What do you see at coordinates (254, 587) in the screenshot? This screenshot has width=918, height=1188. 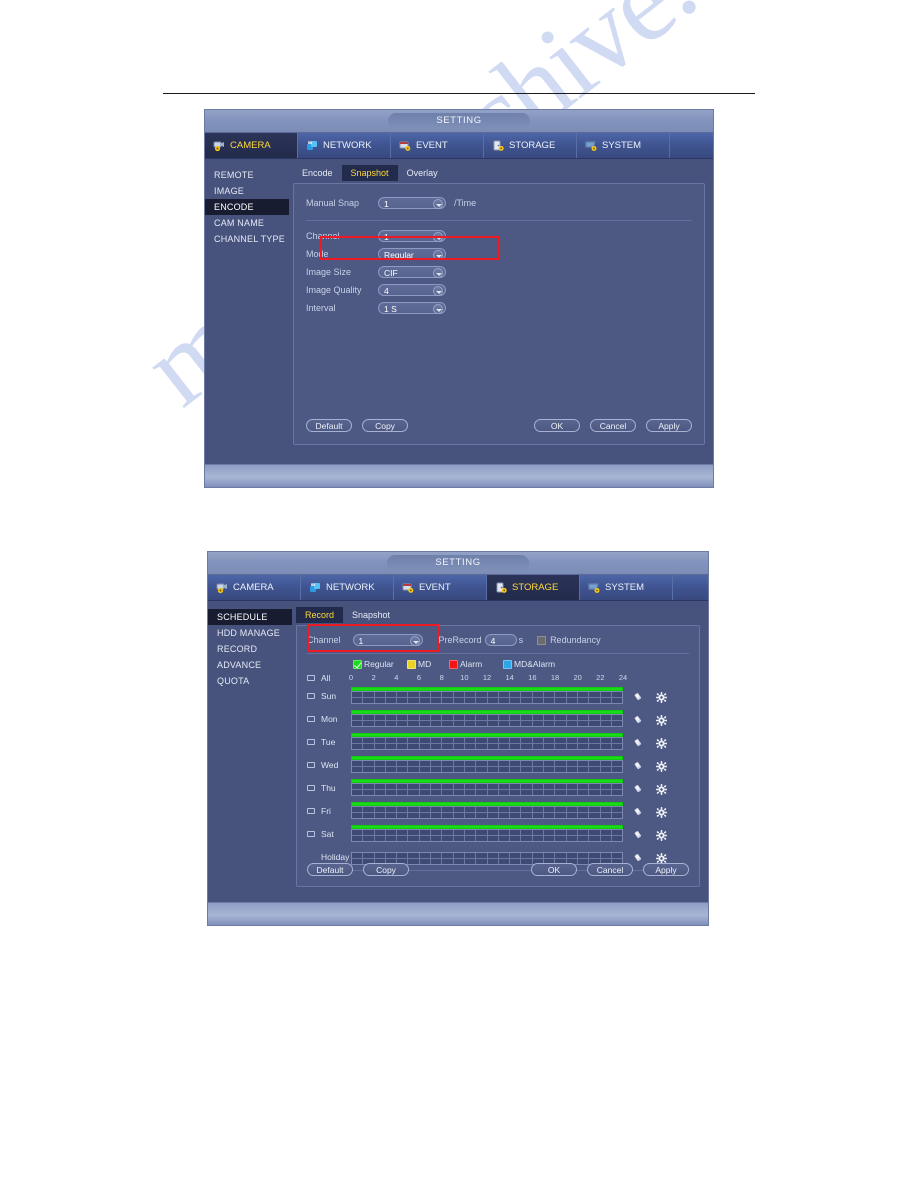 I see `tab-camera: CAMERA` at bounding box center [254, 587].